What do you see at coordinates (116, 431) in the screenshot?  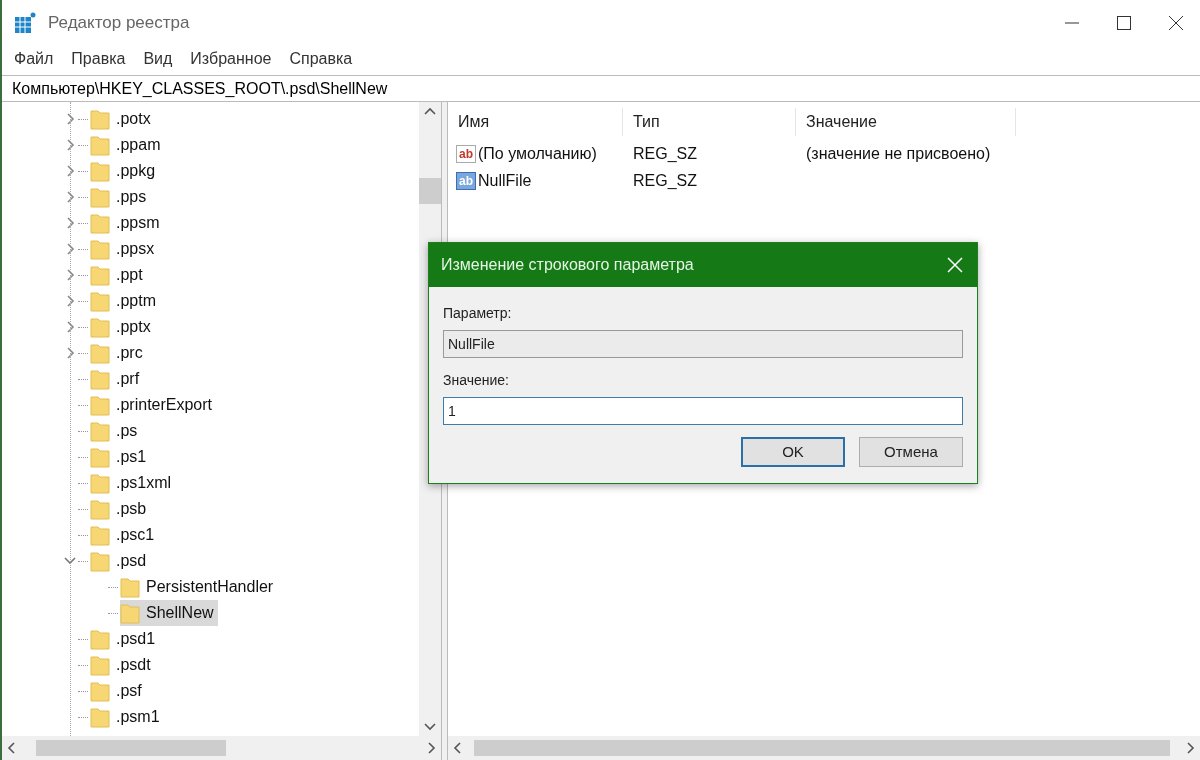 I see `tree-item: .ps` at bounding box center [116, 431].